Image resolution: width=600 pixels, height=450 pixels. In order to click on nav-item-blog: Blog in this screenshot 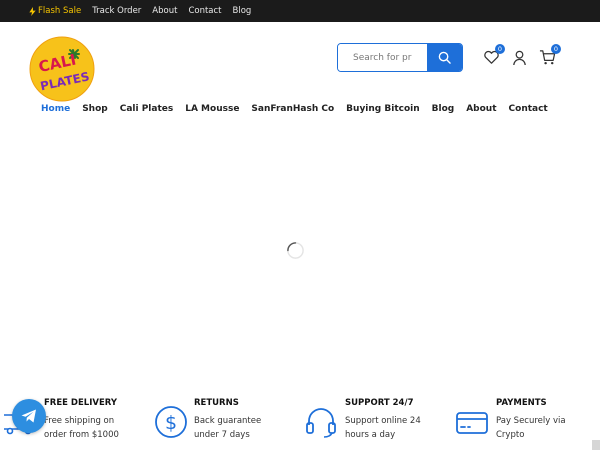, I will do `click(443, 109)`.